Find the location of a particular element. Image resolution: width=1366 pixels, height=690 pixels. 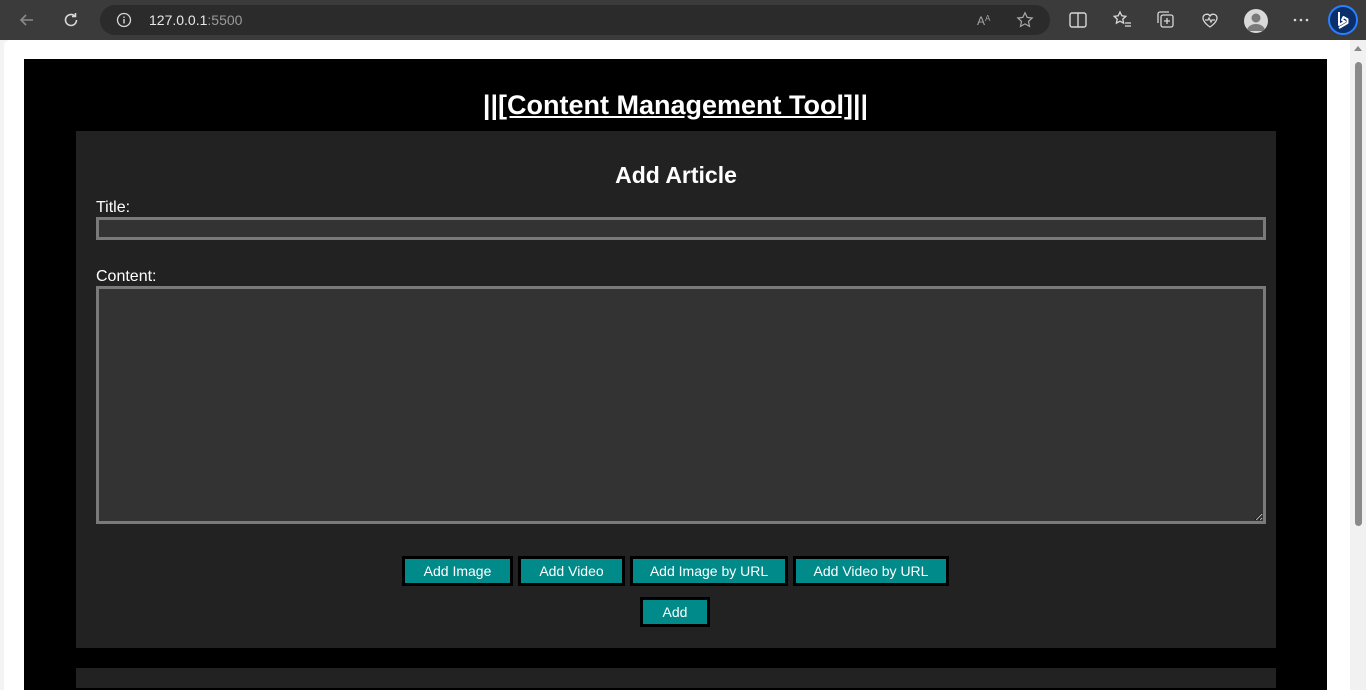

site-title: ||[Content Management Tool]|| is located at coordinates (675, 105).